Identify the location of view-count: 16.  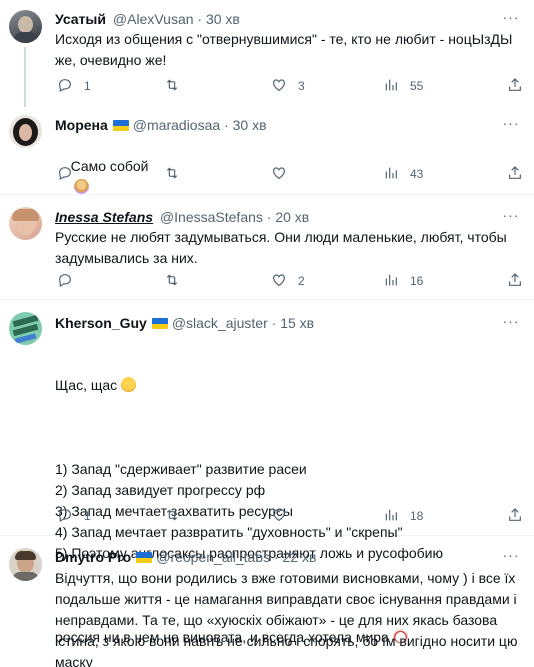
(417, 281).